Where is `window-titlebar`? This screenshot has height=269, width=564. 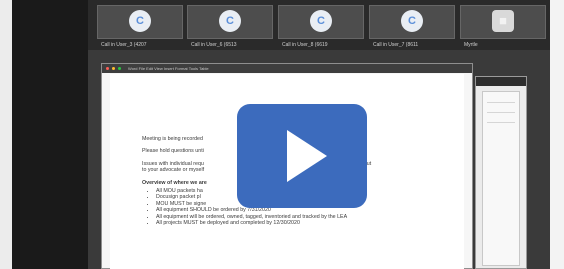
window-titlebar is located at coordinates (501, 81).